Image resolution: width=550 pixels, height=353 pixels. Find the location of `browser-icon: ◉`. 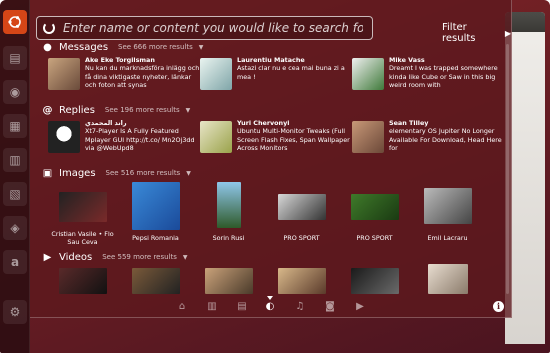

browser-icon: ◉ is located at coordinates (15, 92).